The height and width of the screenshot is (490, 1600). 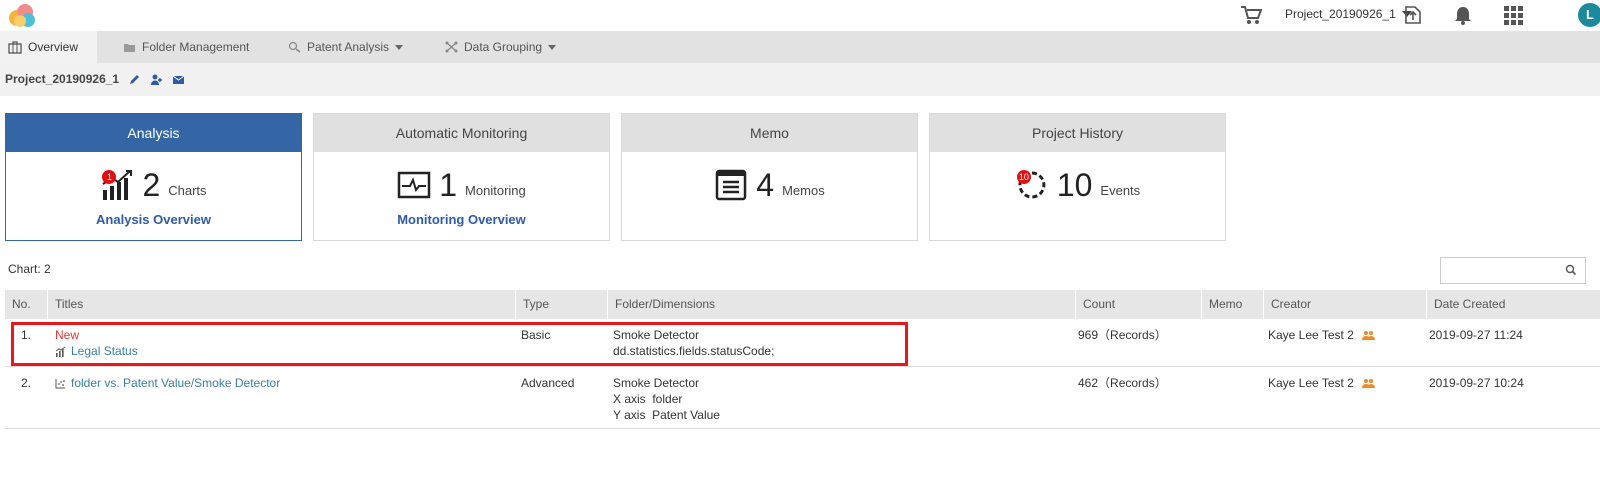 I want to click on y-axis-dimension: Y axis Patent Value, so click(x=666, y=415).